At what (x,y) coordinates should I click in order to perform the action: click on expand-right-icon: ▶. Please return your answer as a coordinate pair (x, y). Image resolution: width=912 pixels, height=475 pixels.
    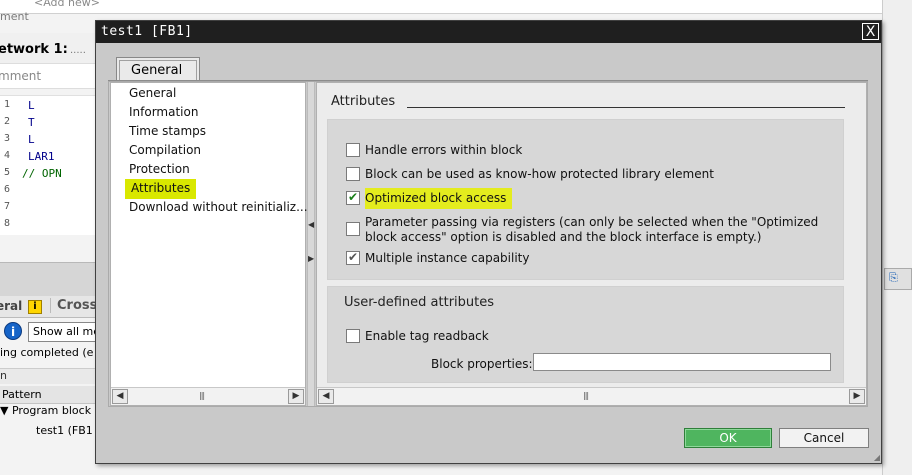
    Looking at the image, I should click on (311, 258).